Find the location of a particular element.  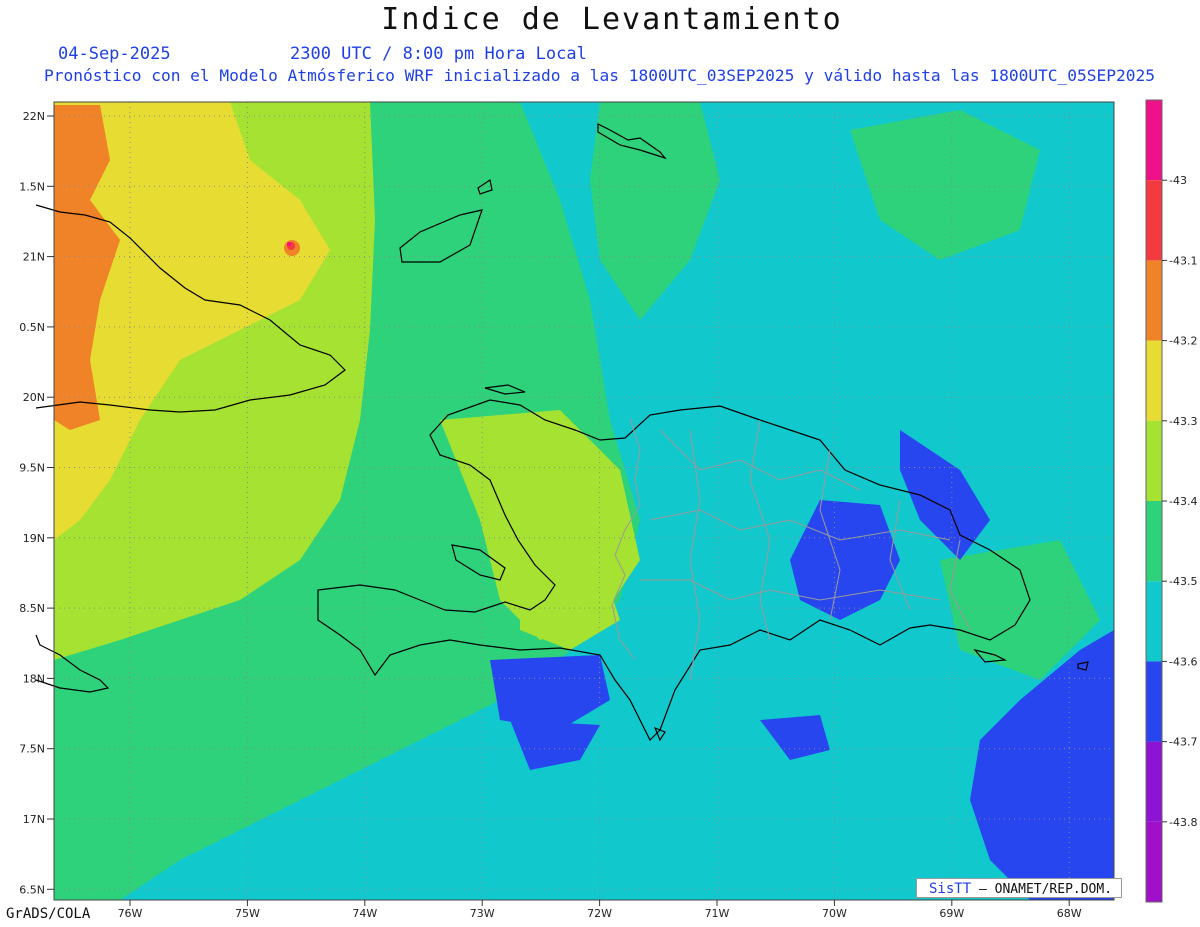

colorbar-label: -43.2 is located at coordinates (1183, 341).